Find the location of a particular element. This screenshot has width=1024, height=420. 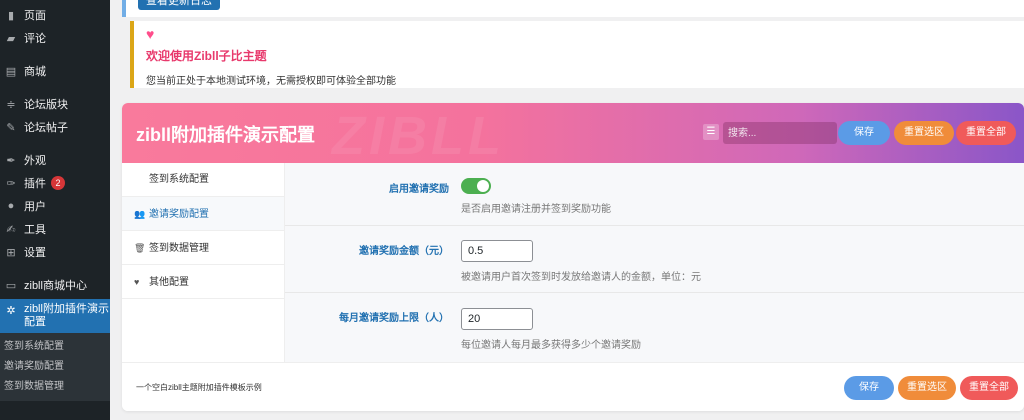

submenu: 签到系统配置 邀请奖励配置 签到数据管理 is located at coordinates (55, 367).